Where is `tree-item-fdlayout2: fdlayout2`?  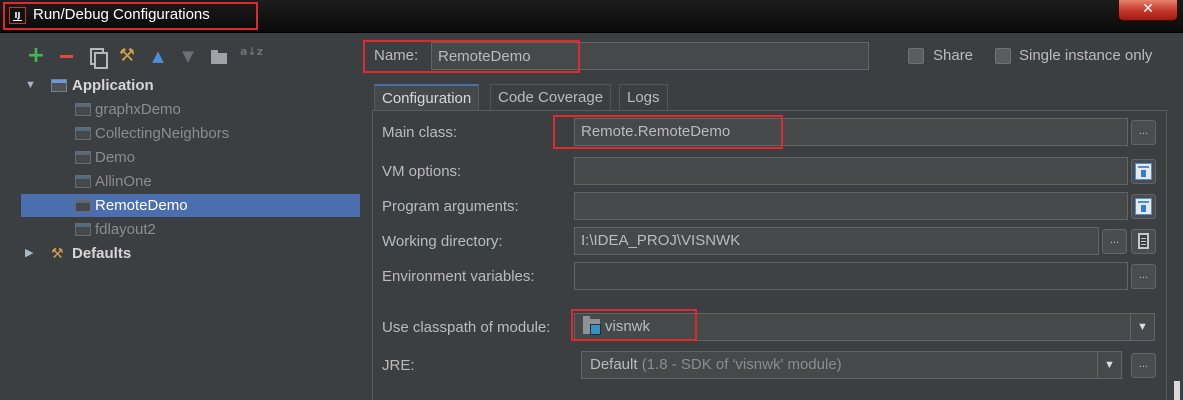 tree-item-fdlayout2: fdlayout2 is located at coordinates (190, 229).